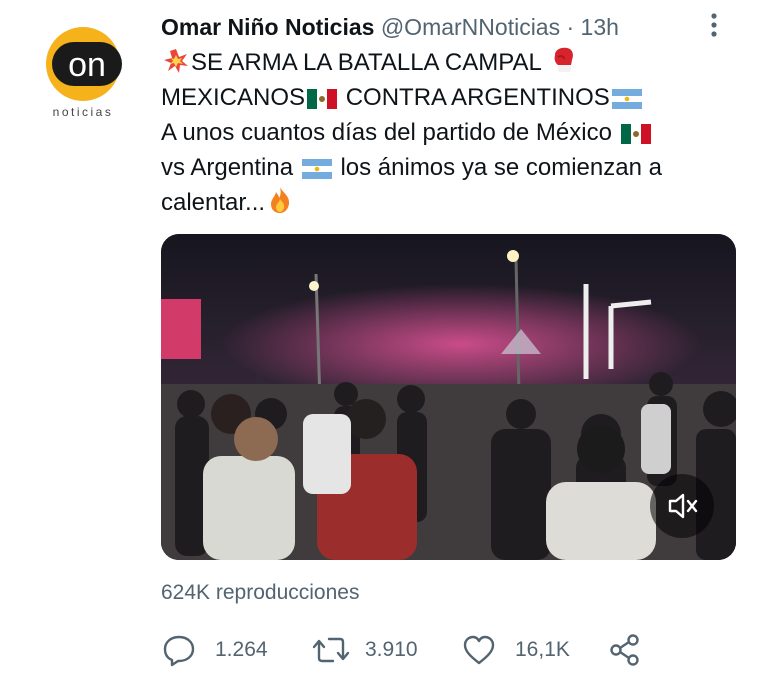 The height and width of the screenshot is (684, 760). I want to click on reply-button: 1.264, so click(214, 650).